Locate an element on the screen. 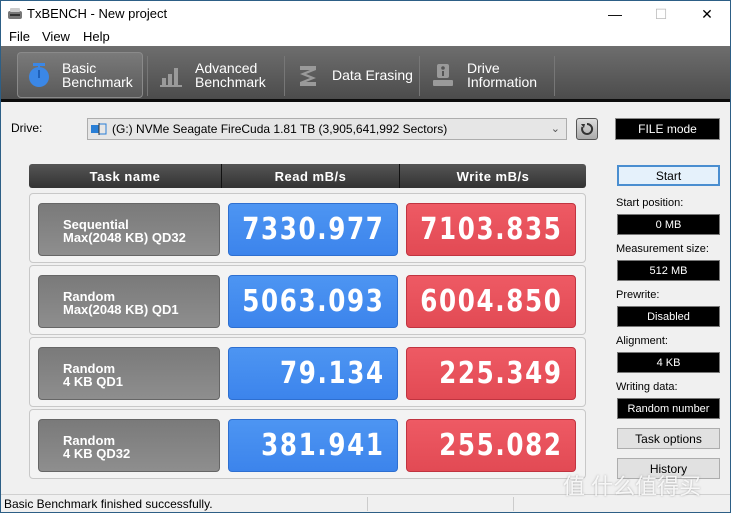 The image size is (731, 513). tab-label-line1: Data Erasing is located at coordinates (372, 75).